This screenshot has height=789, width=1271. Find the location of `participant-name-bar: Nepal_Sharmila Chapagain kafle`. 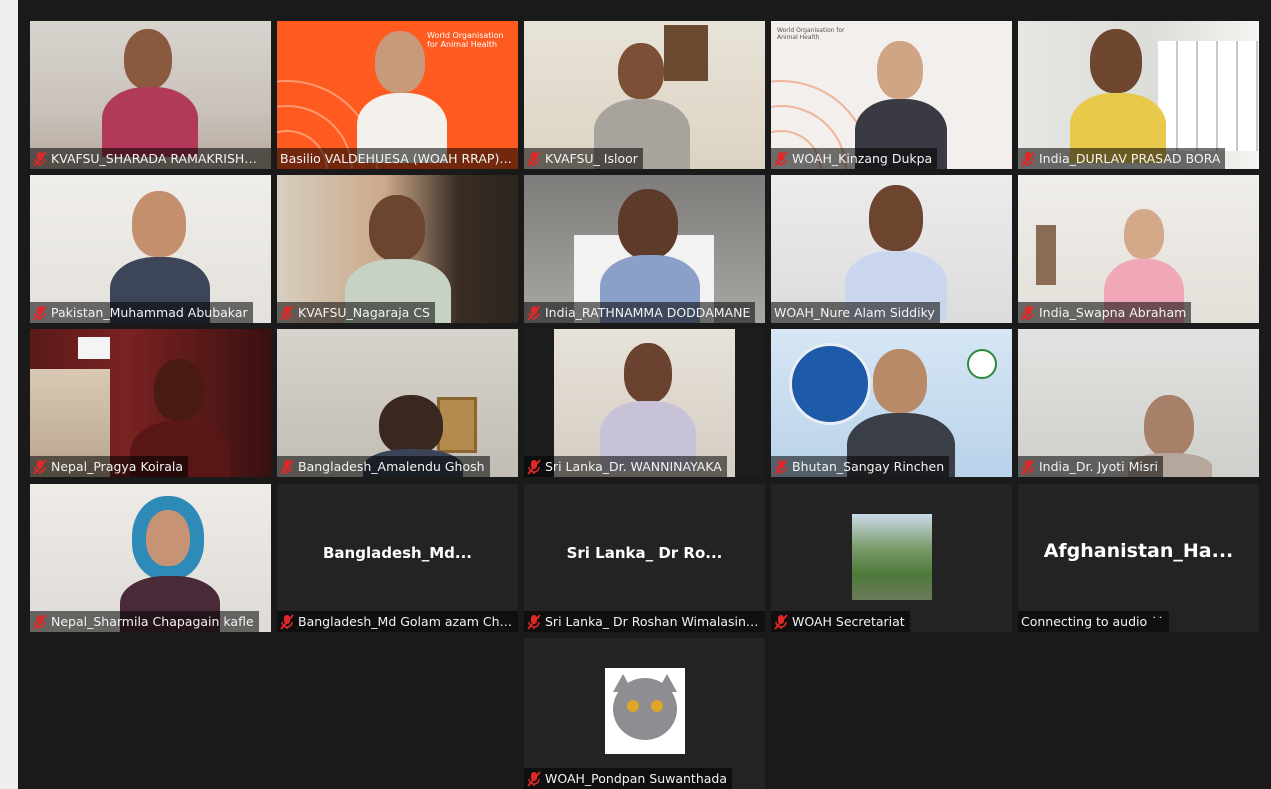

participant-name-bar: Nepal_Sharmila Chapagain kafle is located at coordinates (144, 621).